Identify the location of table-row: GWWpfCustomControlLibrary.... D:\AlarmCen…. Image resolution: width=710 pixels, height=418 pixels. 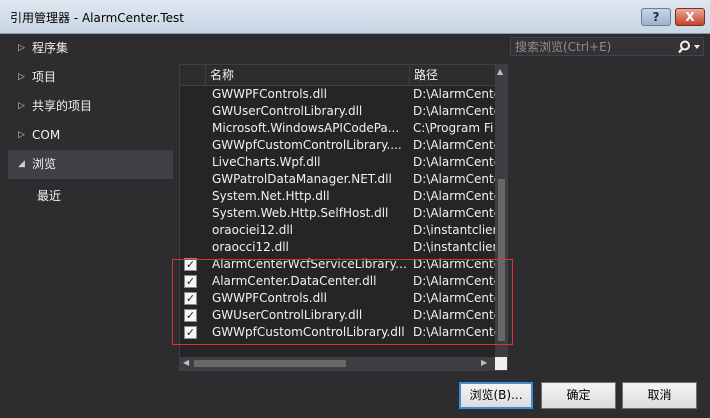
(338, 145).